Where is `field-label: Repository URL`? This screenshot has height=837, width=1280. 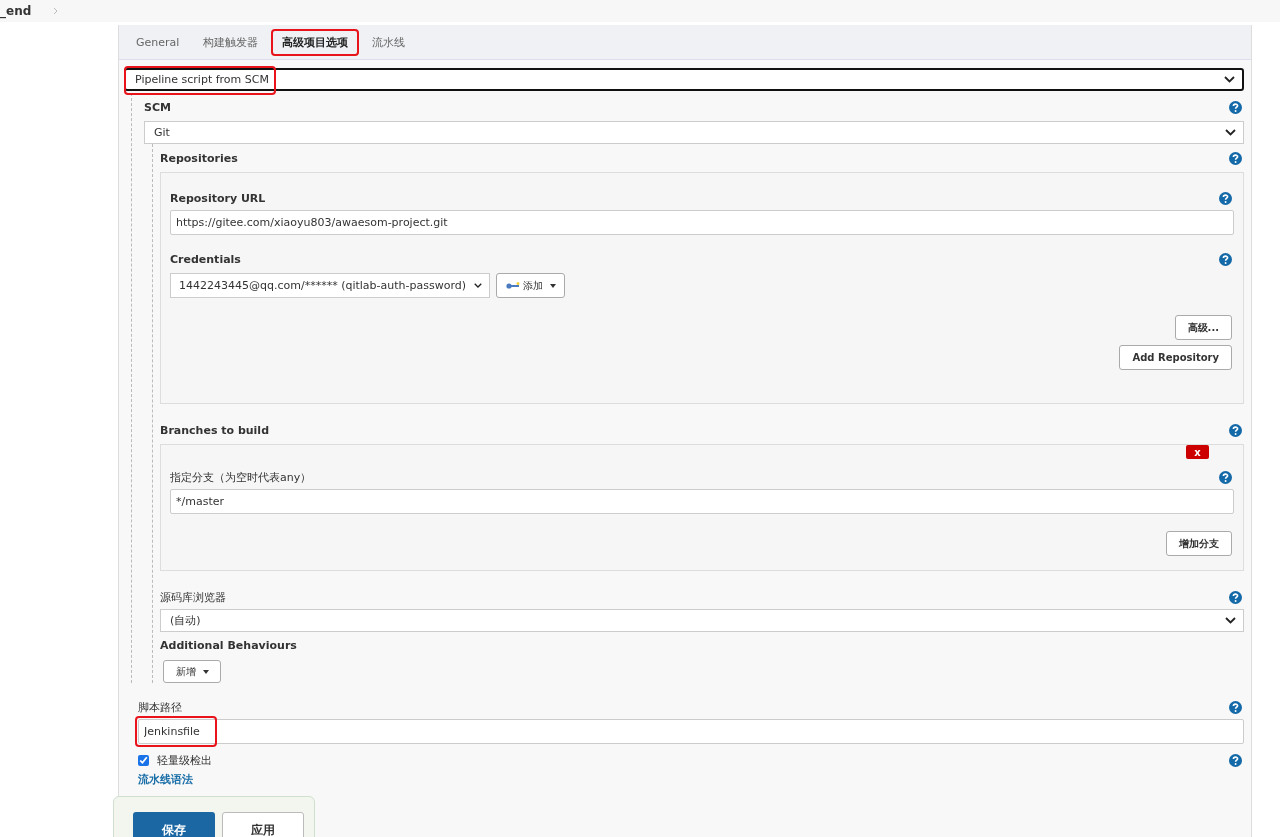 field-label: Repository URL is located at coordinates (218, 198).